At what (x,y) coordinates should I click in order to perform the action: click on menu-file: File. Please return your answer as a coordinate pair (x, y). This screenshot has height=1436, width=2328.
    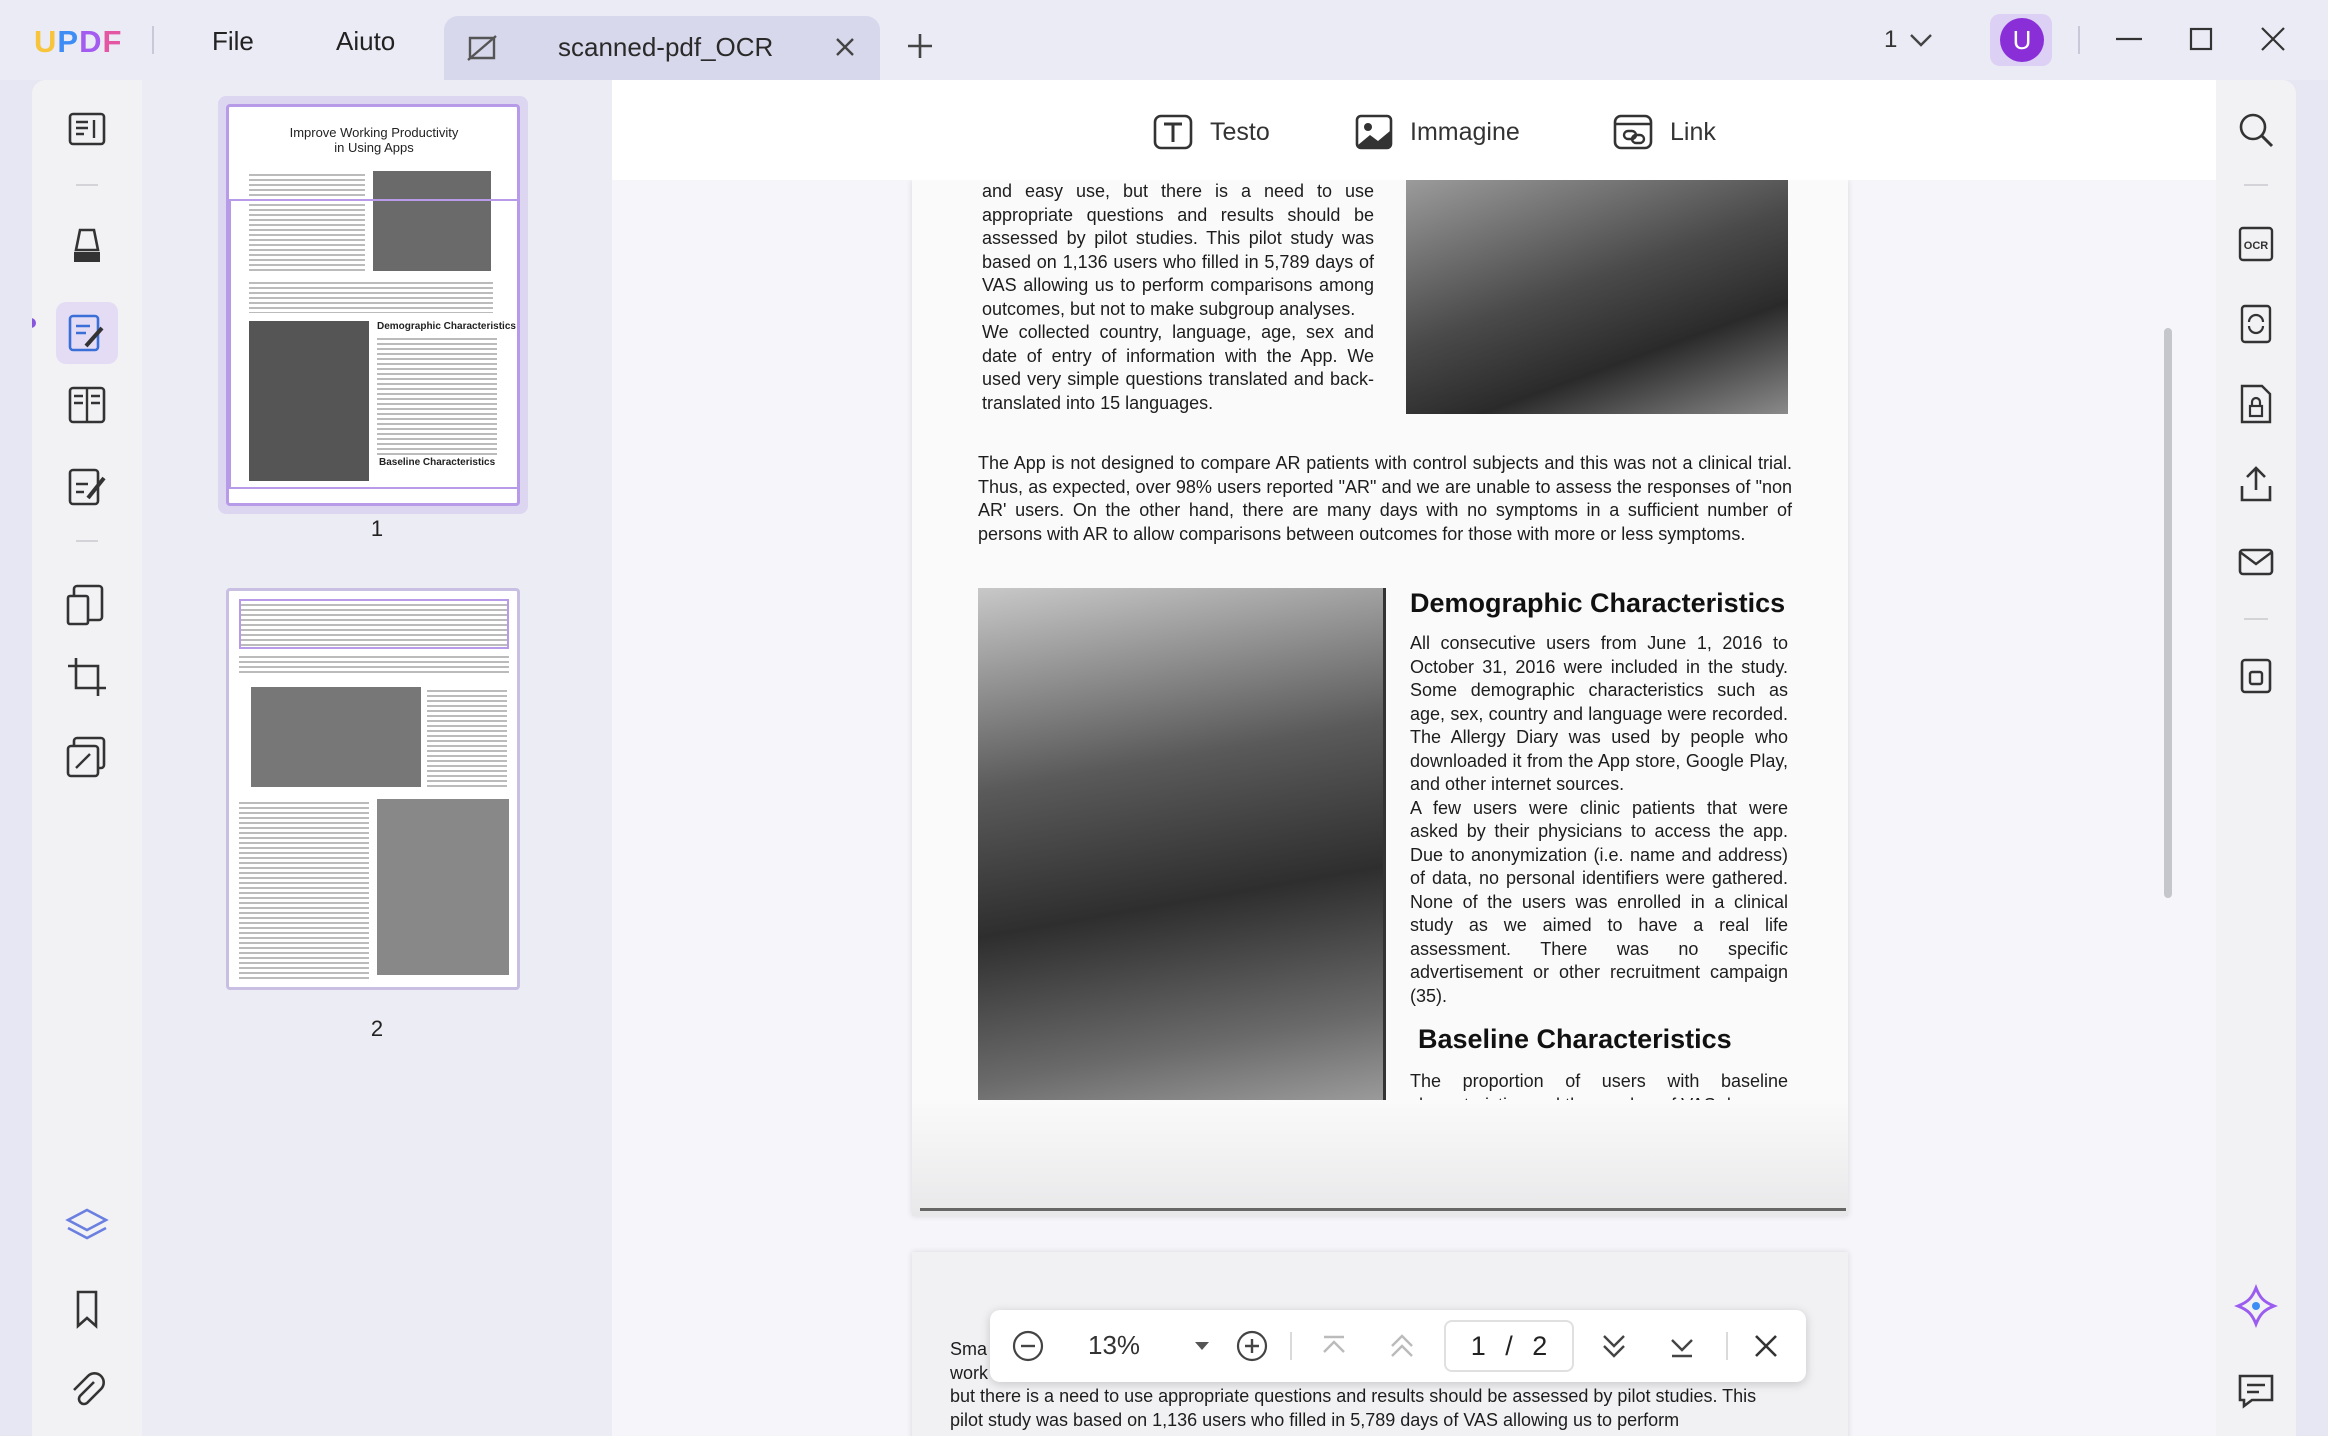
    Looking at the image, I should click on (233, 41).